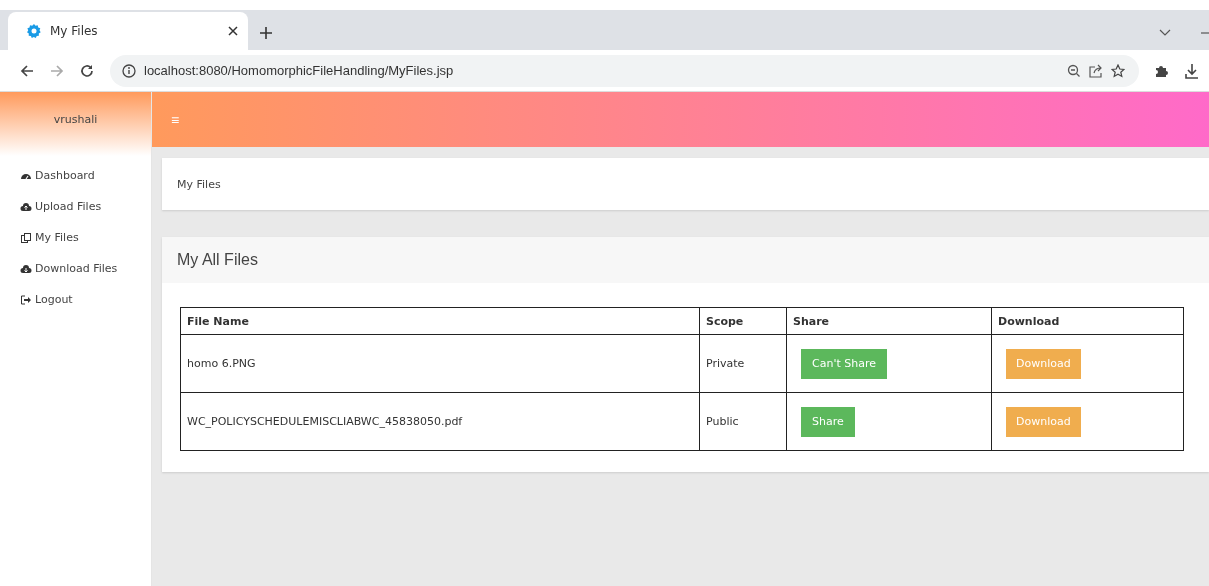 The width and height of the screenshot is (1209, 586). What do you see at coordinates (75, 120) in the screenshot?
I see `username: vrushali` at bounding box center [75, 120].